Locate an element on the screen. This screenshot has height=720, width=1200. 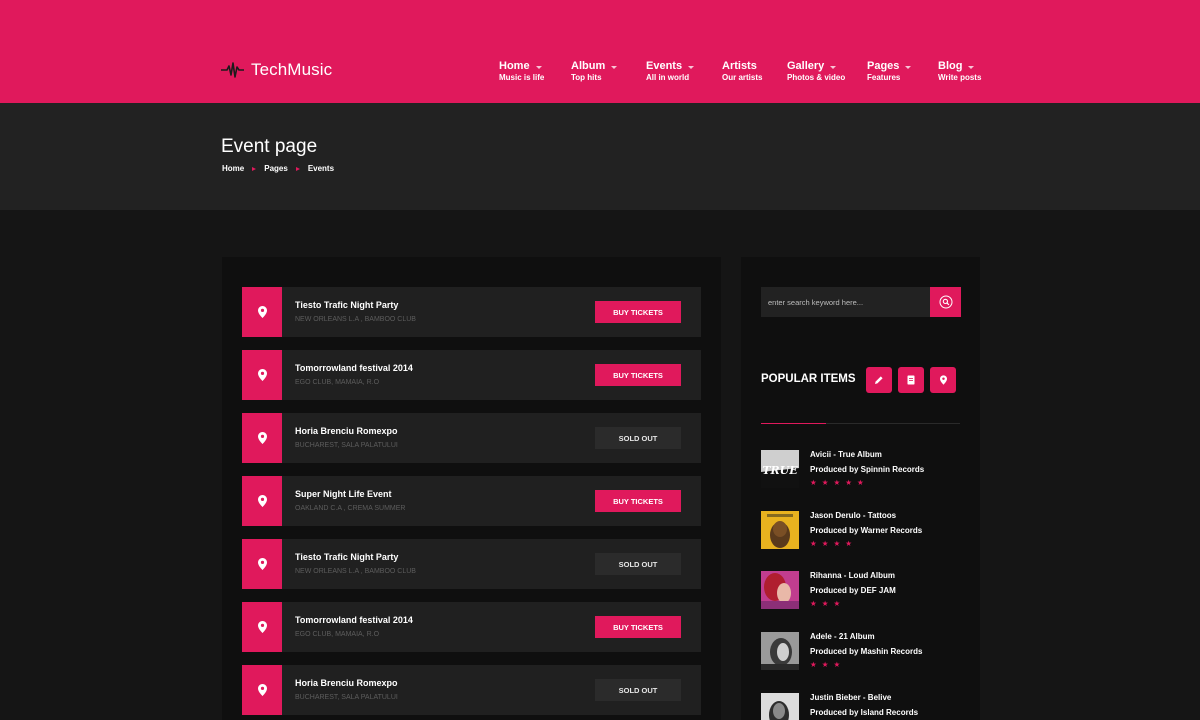
tab-document is located at coordinates (911, 380).